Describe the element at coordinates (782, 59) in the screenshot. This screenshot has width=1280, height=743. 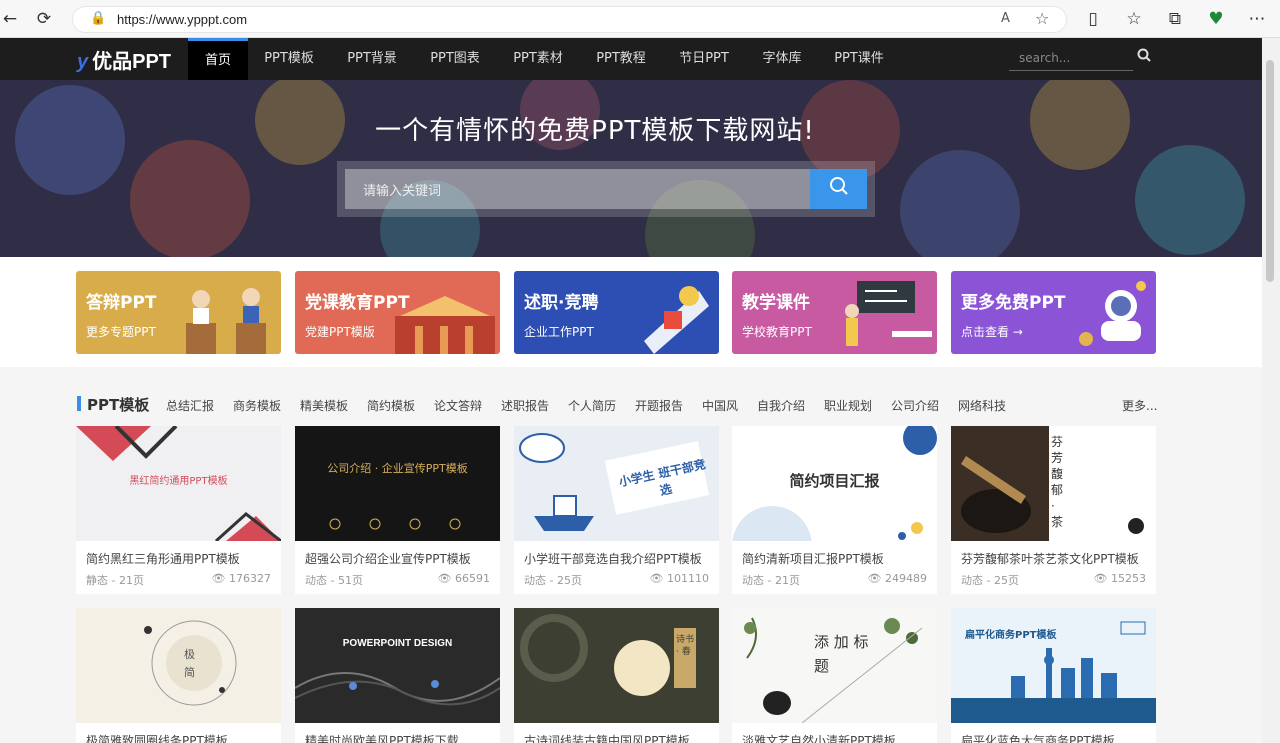
I see `nav-item-fonts: 字体库` at that location.